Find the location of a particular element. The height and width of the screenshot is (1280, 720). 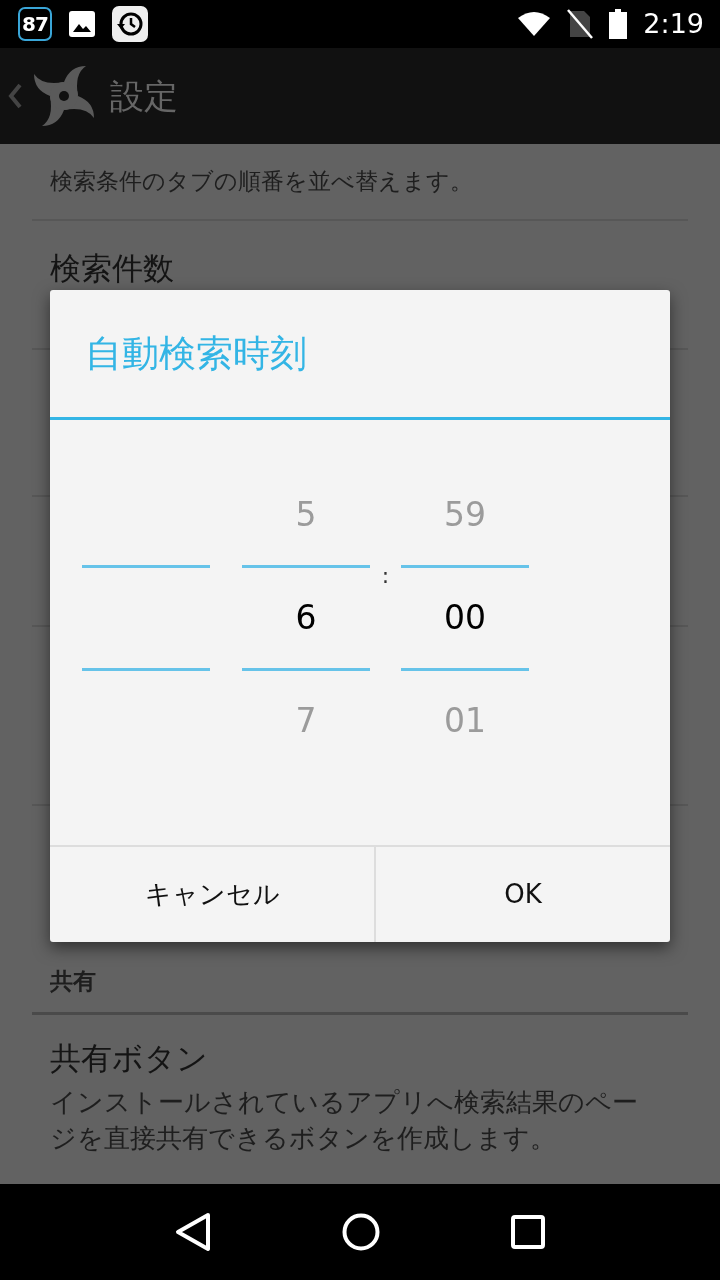

category-header: 共有 is located at coordinates (73, 981).